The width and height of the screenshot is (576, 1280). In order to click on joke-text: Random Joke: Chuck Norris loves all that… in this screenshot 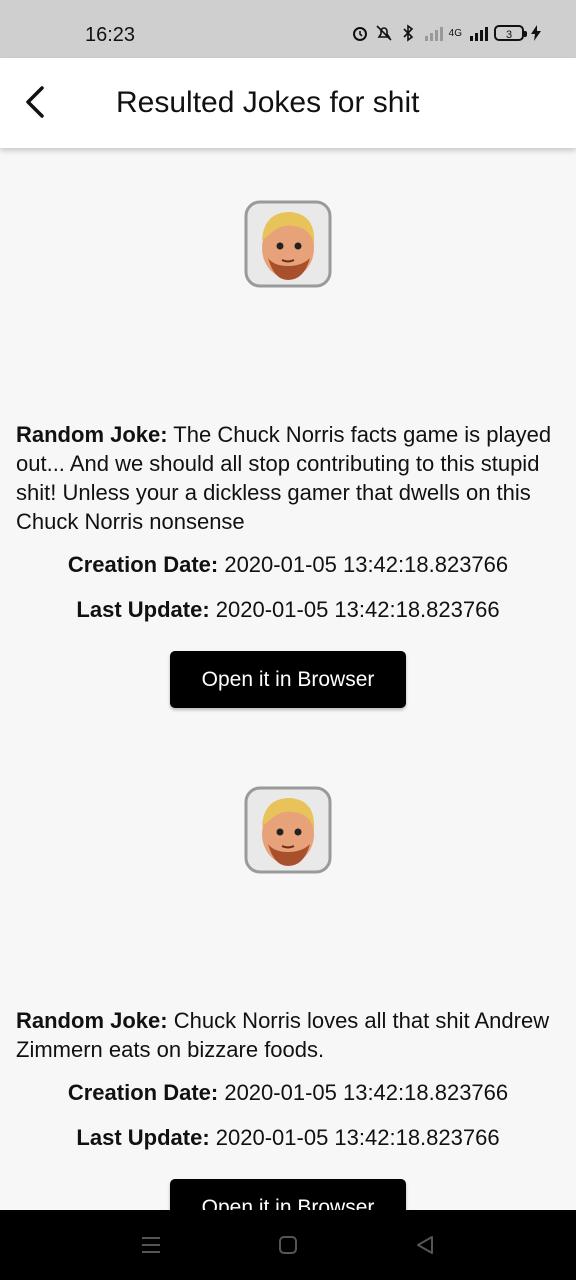, I will do `click(290, 1035)`.